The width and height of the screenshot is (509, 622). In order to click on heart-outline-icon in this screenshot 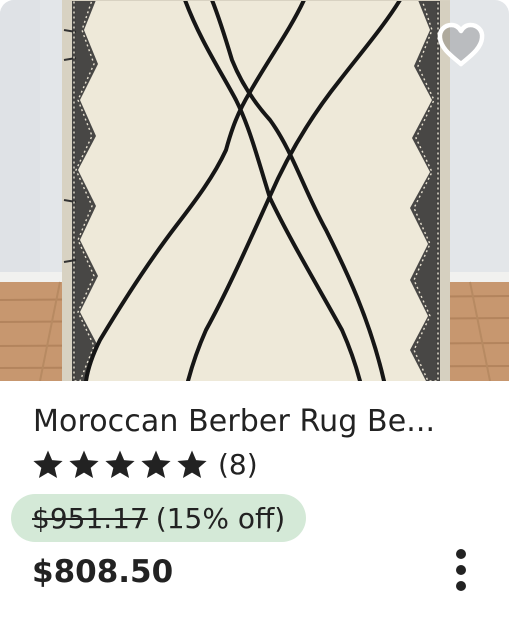, I will do `click(461, 44)`.